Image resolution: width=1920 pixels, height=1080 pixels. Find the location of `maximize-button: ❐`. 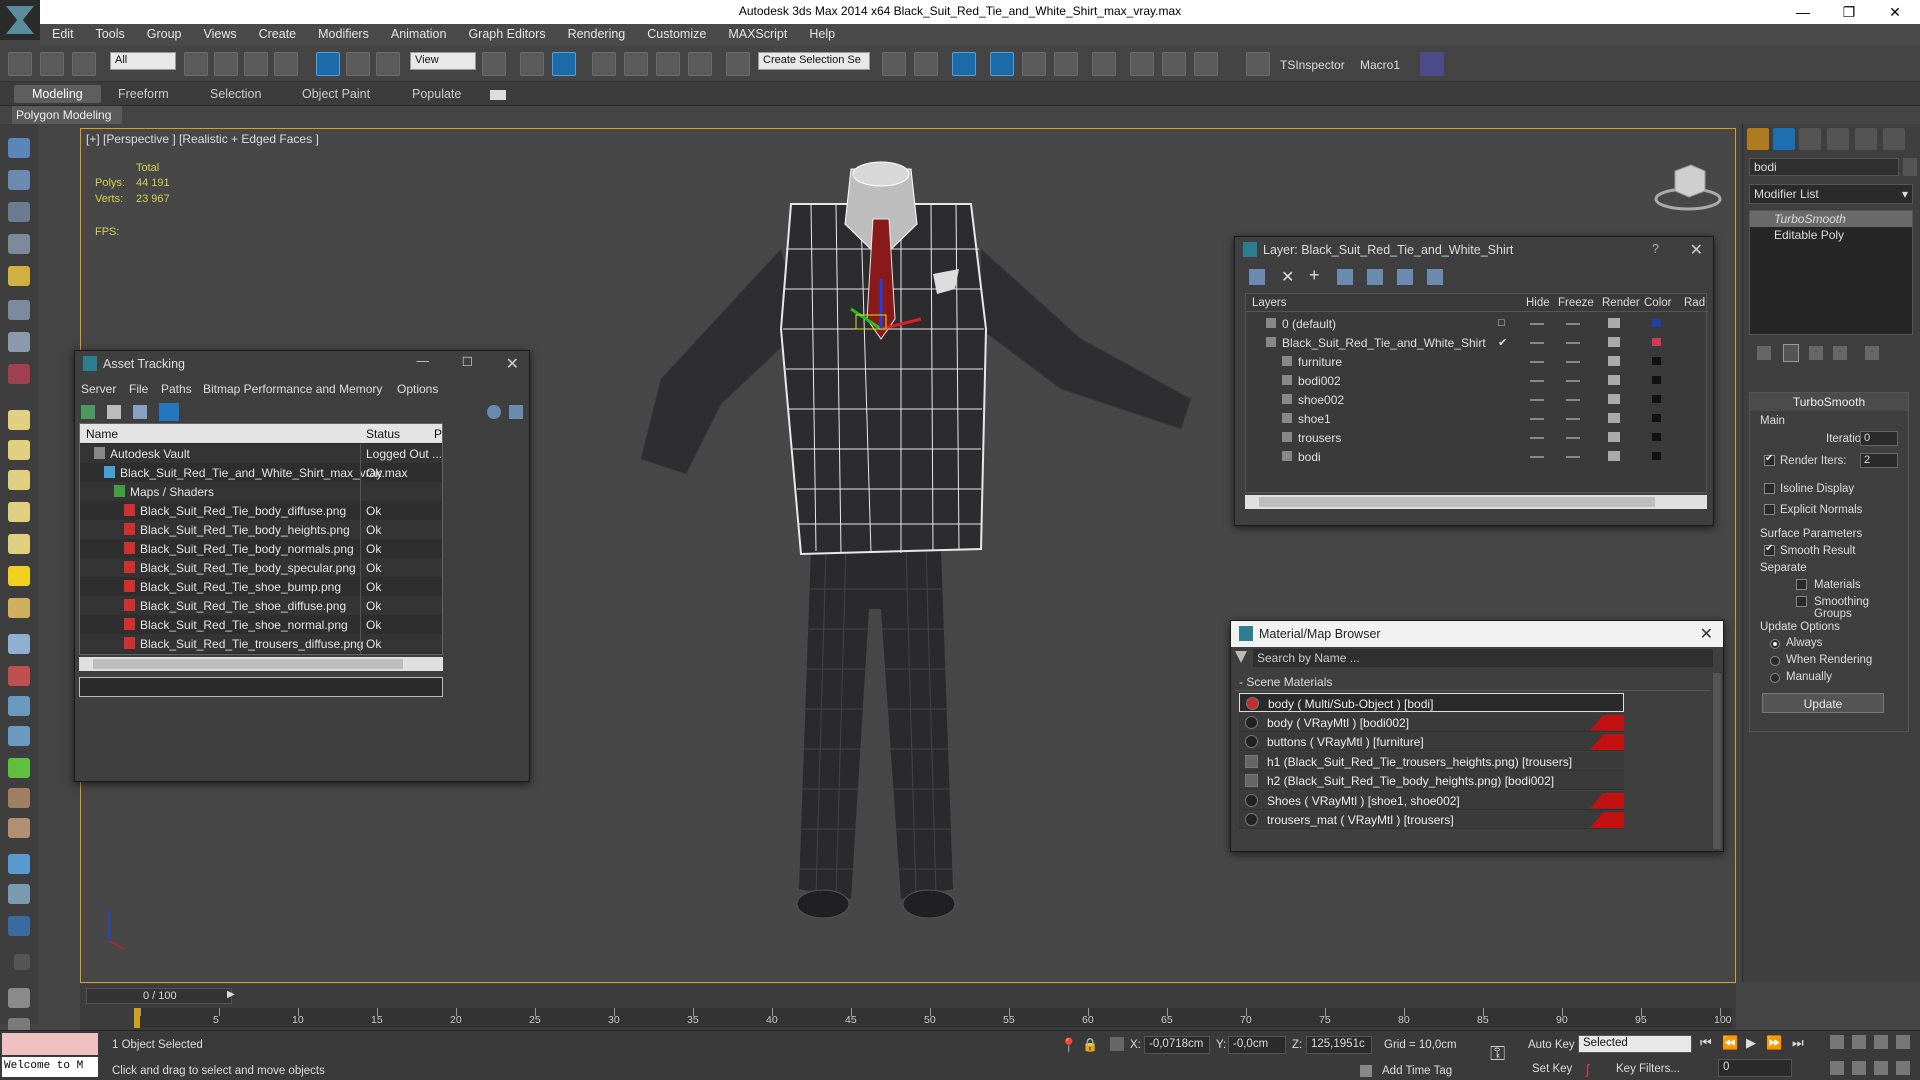

maximize-button: ❐ is located at coordinates (1849, 12).